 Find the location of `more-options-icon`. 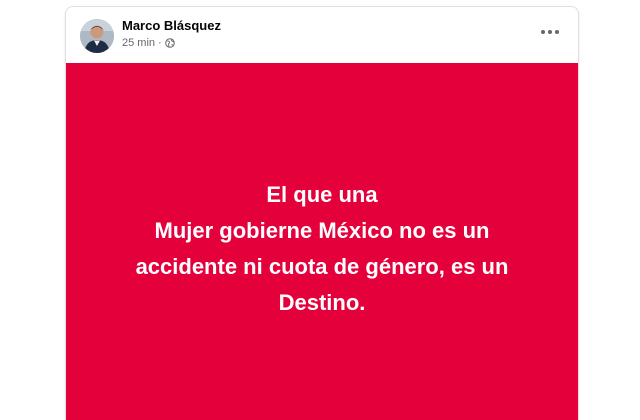

more-options-icon is located at coordinates (550, 32).